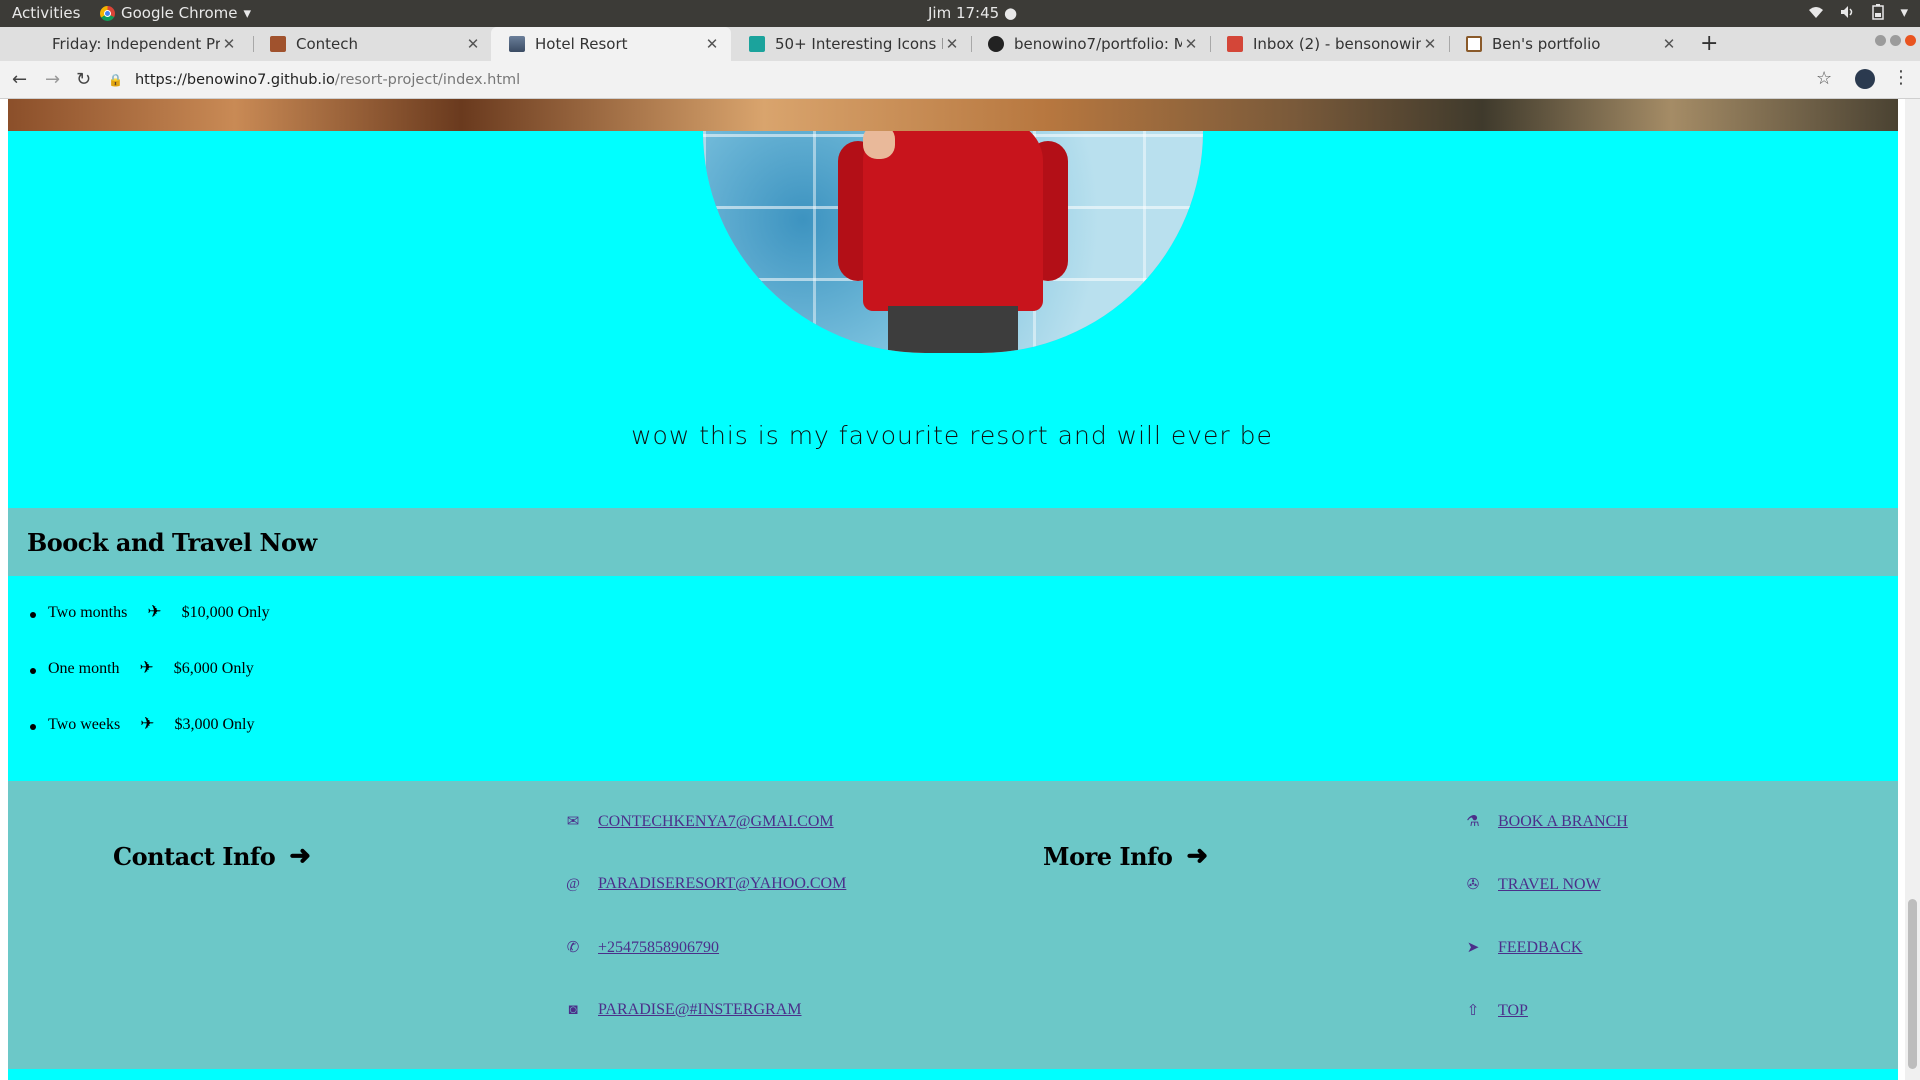  I want to click on more-info-label: More Info, so click(1108, 856).